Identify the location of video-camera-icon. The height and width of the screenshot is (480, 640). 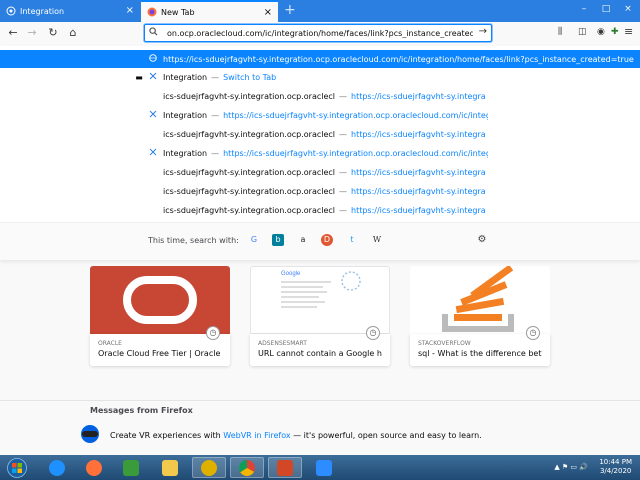
(324, 467).